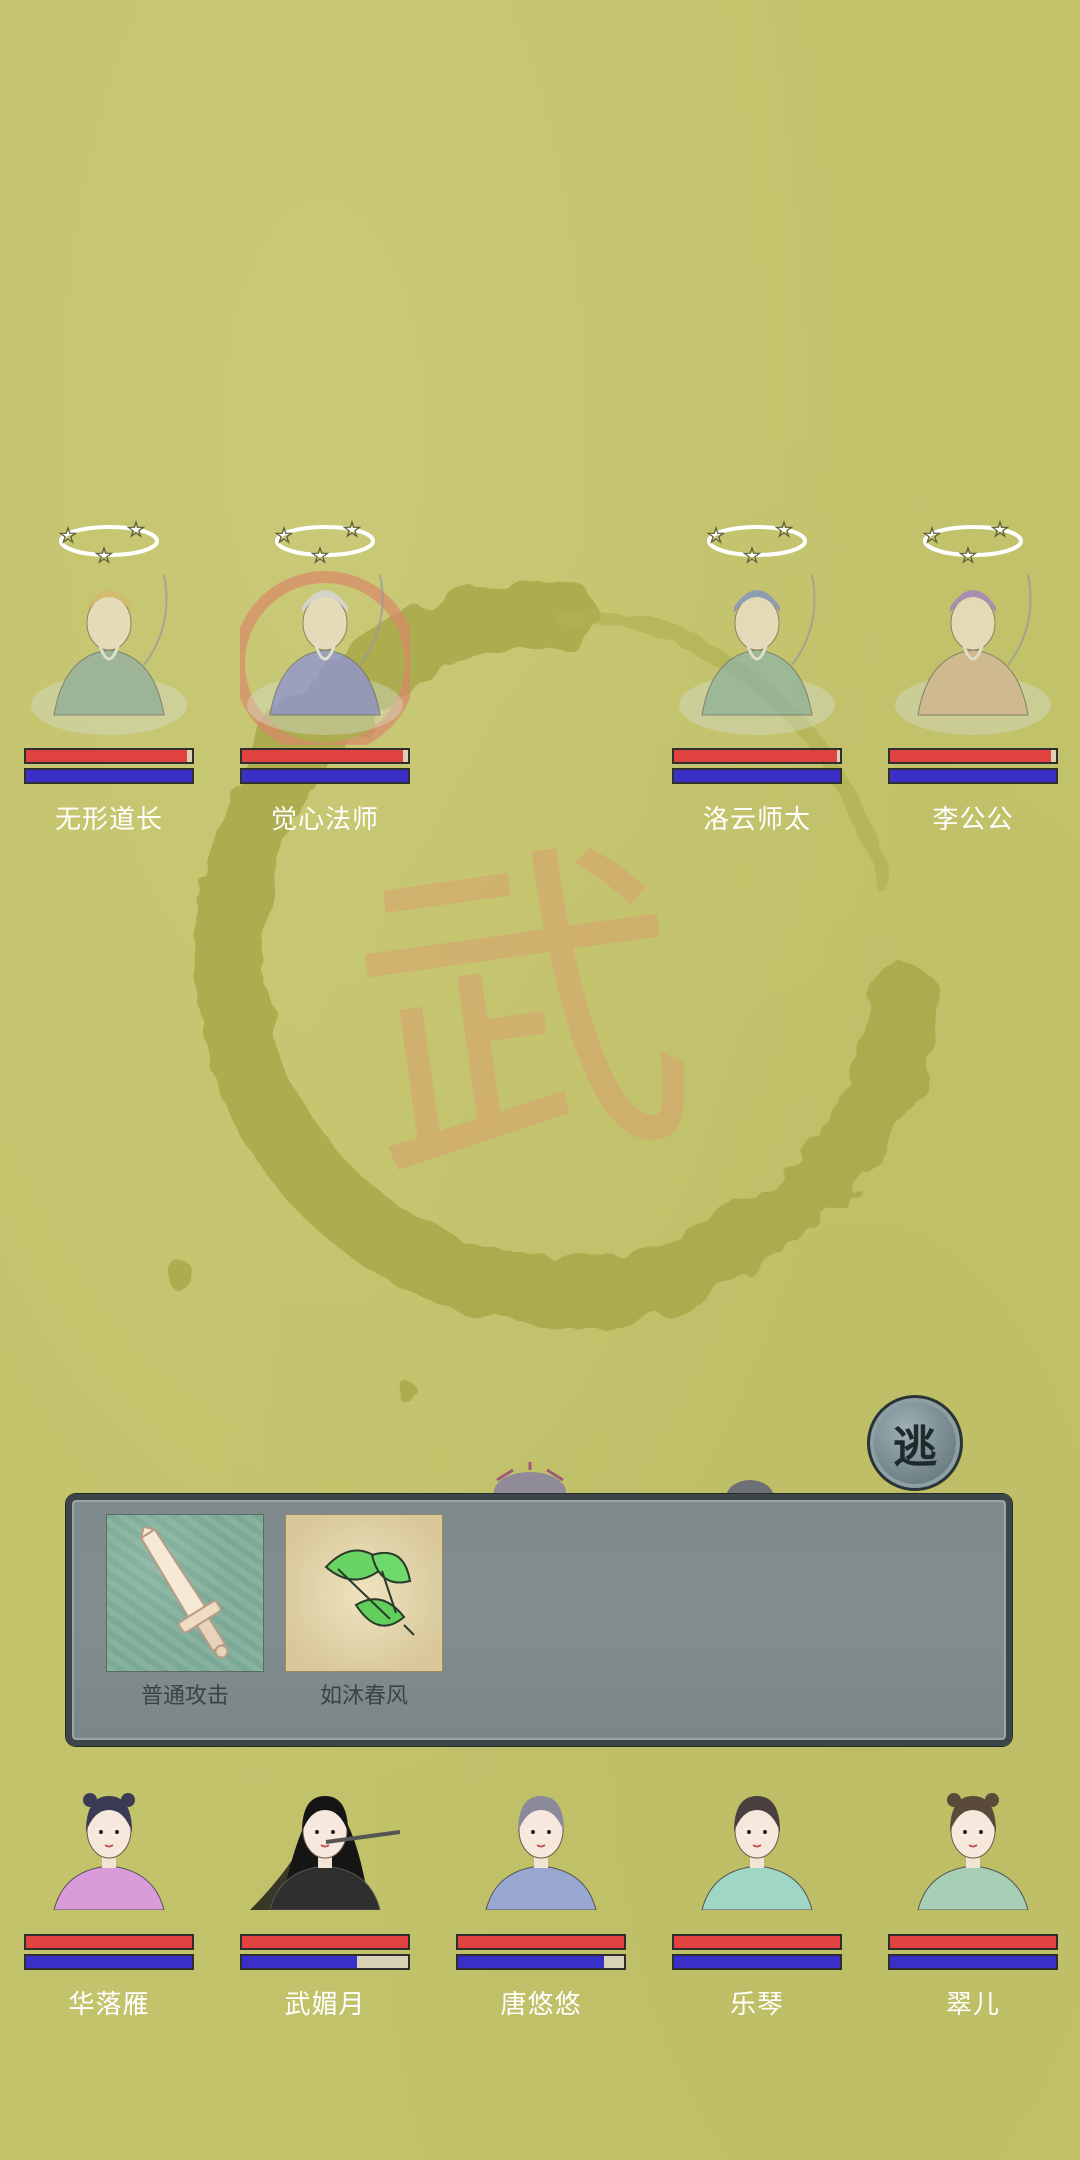 The width and height of the screenshot is (1080, 2160). I want to click on skill-spring-breeze-button: 如沐春风, so click(364, 1612).